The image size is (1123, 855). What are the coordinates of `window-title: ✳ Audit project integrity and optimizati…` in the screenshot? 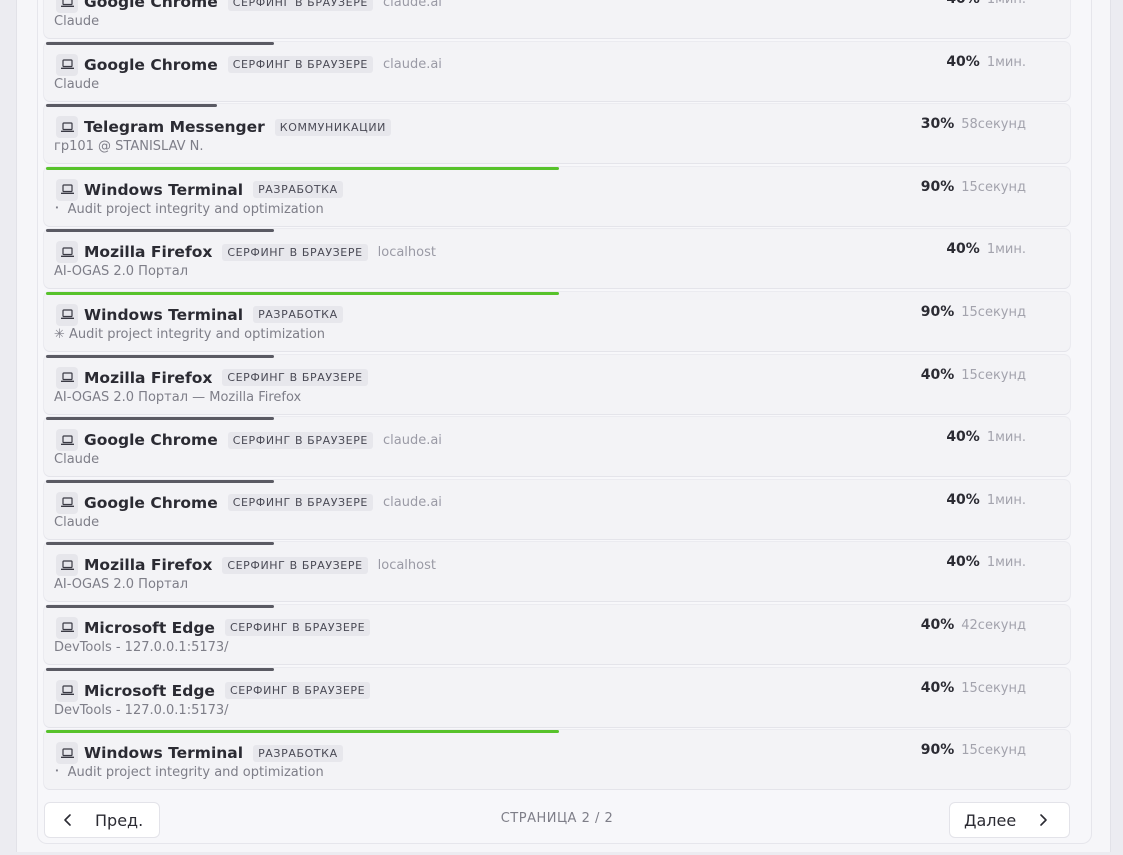 It's located at (190, 334).